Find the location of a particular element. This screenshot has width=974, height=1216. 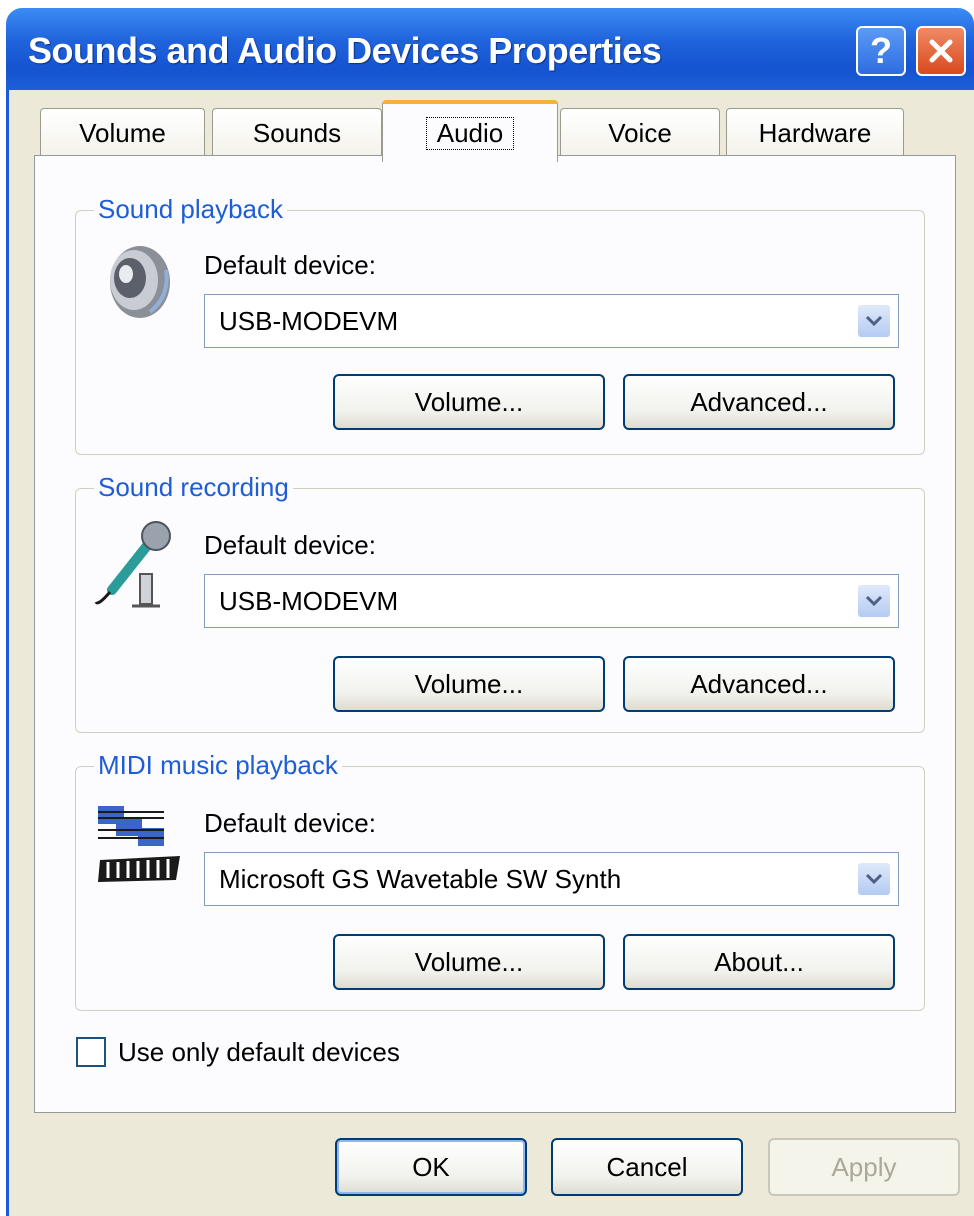

midi-default-device-label: Default device: is located at coordinates (290, 823).